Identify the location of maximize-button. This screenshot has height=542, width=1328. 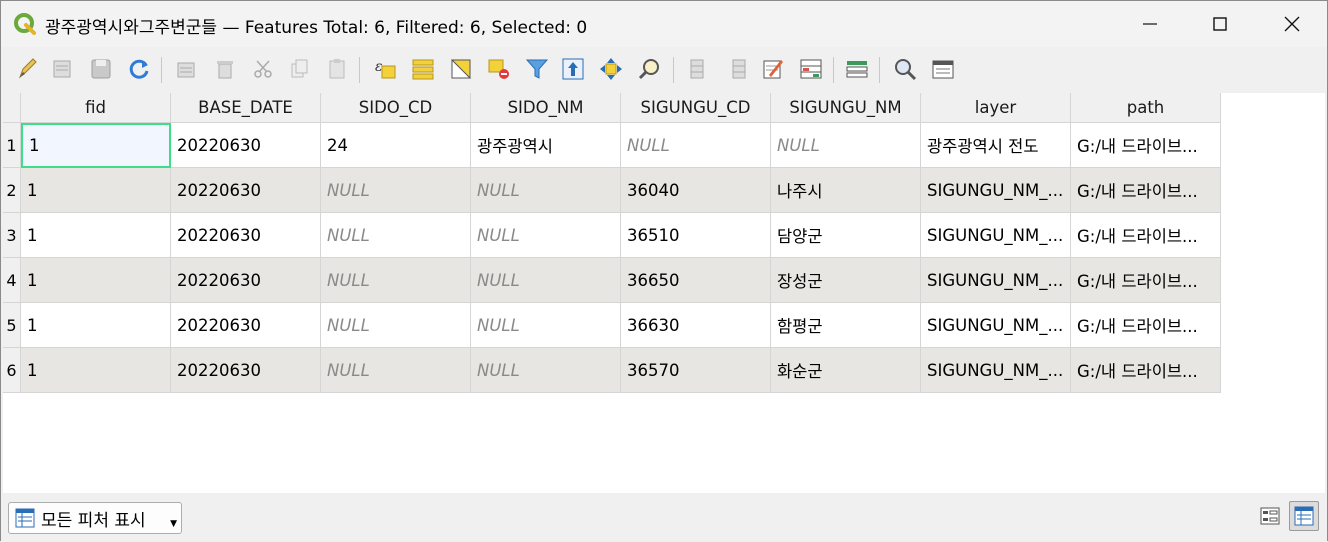
(1220, 24).